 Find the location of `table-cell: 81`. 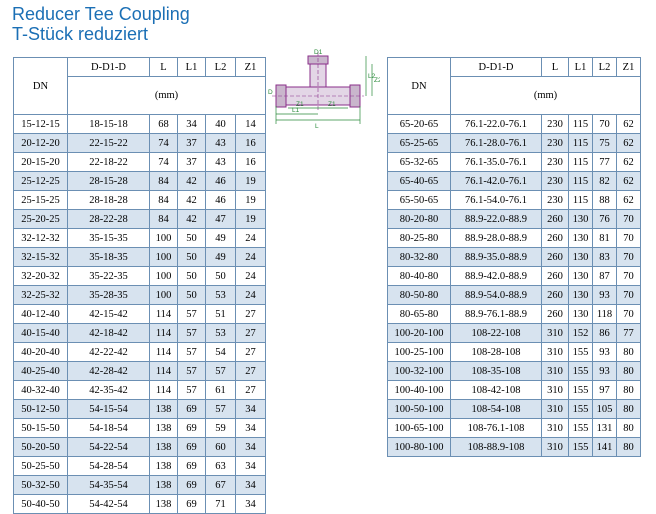

table-cell: 81 is located at coordinates (604, 238).